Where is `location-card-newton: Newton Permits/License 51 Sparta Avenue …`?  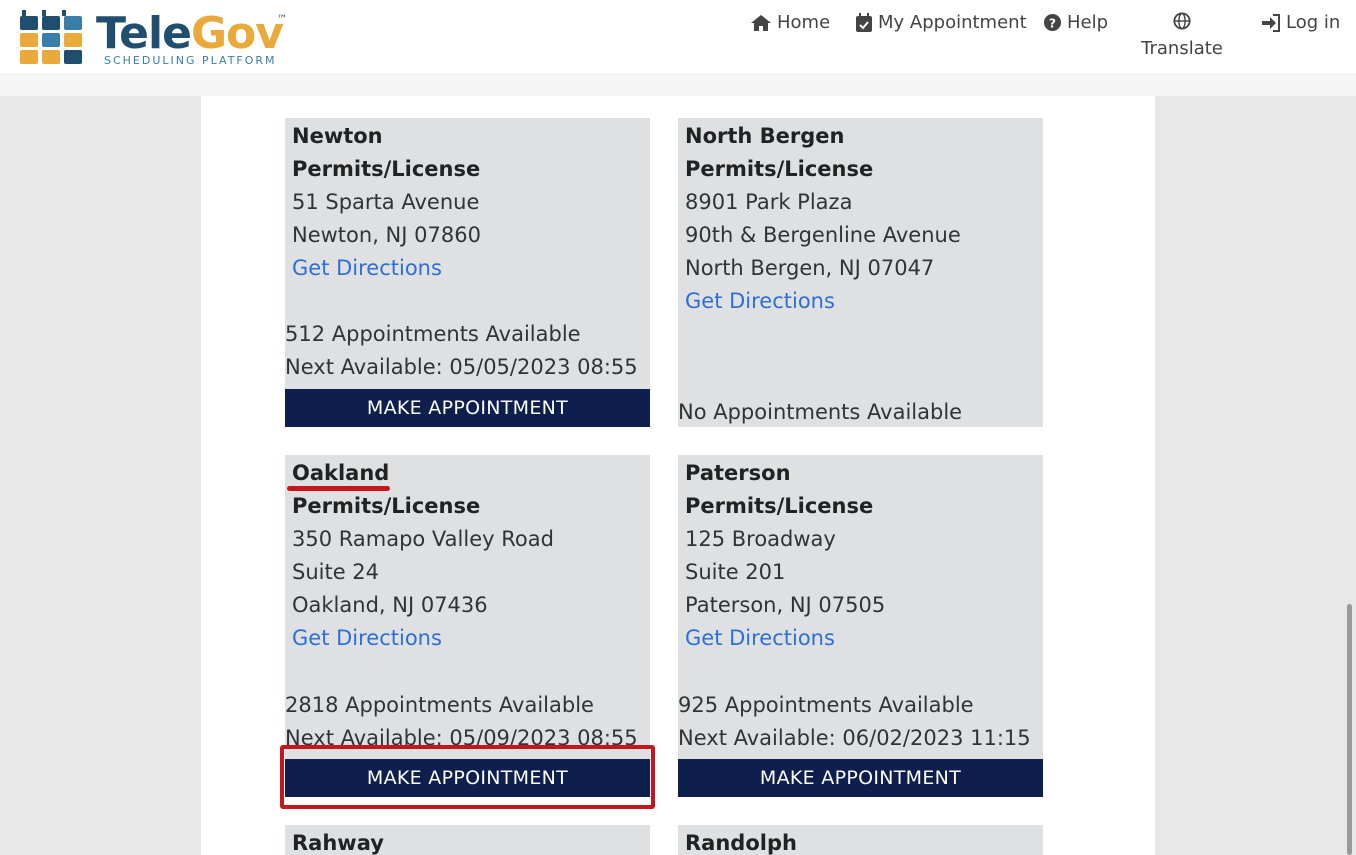 location-card-newton: Newton Permits/License 51 Sparta Avenue … is located at coordinates (467, 272).